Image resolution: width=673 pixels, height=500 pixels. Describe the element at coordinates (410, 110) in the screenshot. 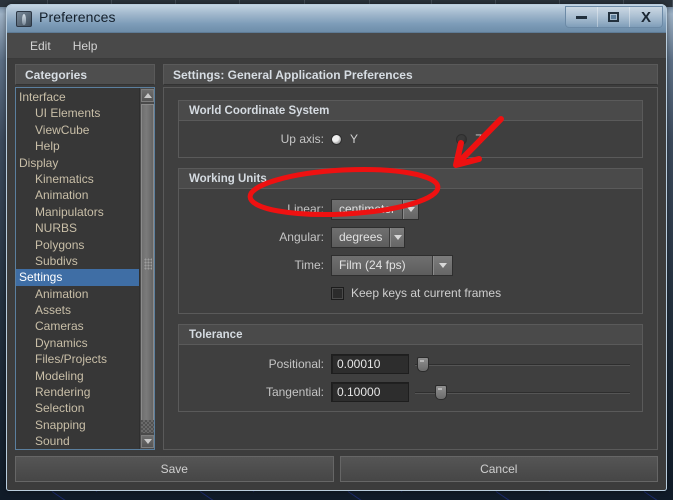

I see `group-title-world-coordinate-system: World Coordinate System` at that location.